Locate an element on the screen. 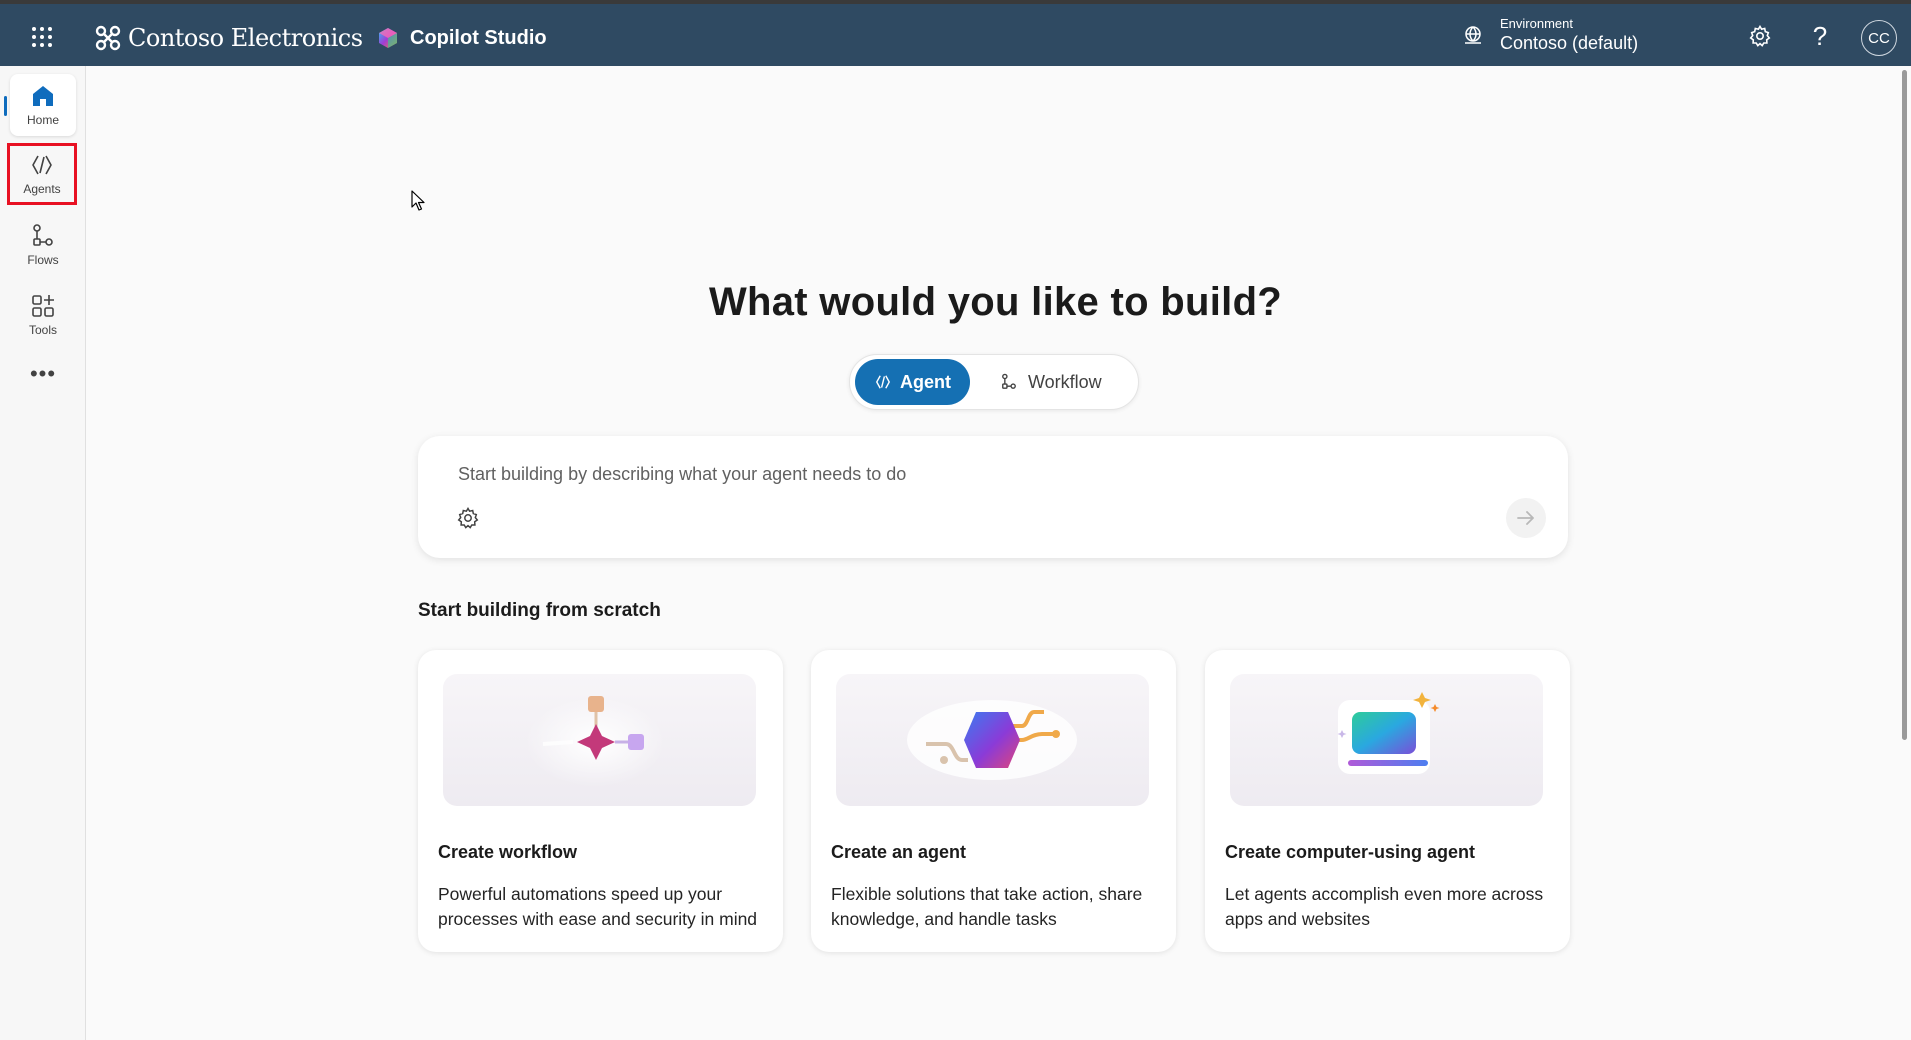 The height and width of the screenshot is (1040, 1911). more-button: ••• is located at coordinates (43, 374).